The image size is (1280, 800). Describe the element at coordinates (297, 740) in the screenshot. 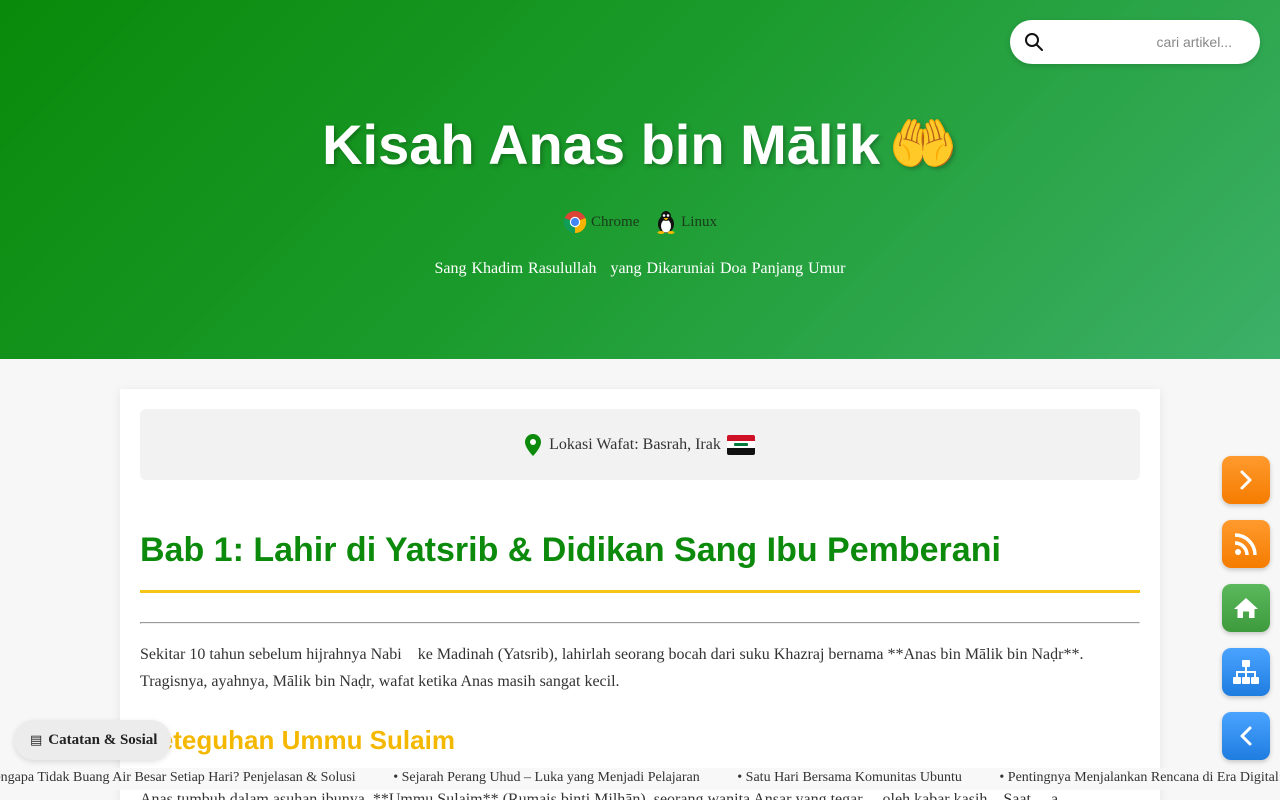

I see `section-subheading: Keteguhan Ummu Sulaim` at that location.